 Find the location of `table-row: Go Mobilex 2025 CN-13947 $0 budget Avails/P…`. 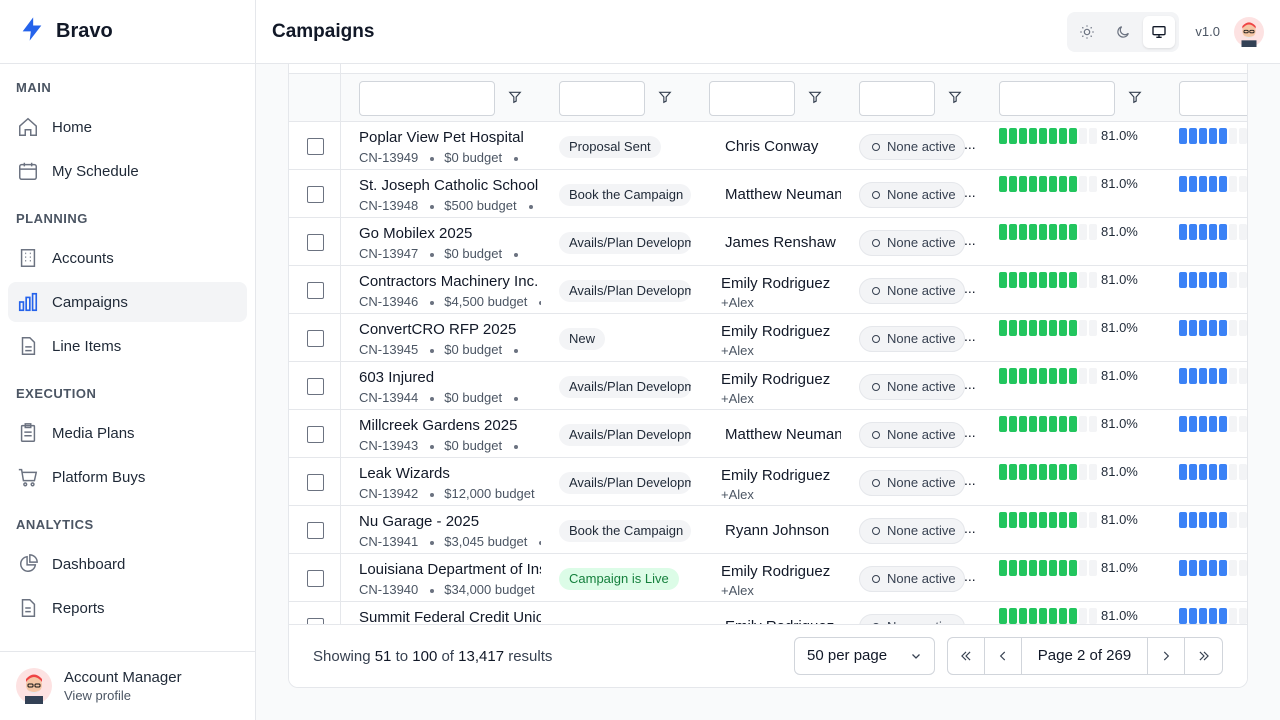

table-row: Go Mobilex 2025 CN-13947 $0 budget Avails/P… is located at coordinates (768, 242).